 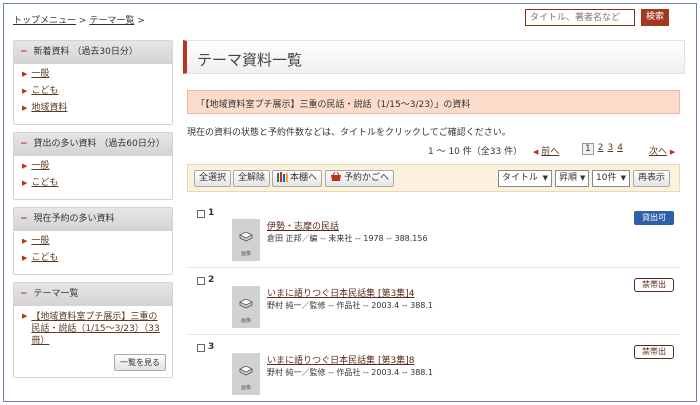 What do you see at coordinates (93, 294) in the screenshot?
I see `sidebar-themes-heading: − テーマ一覧` at bounding box center [93, 294].